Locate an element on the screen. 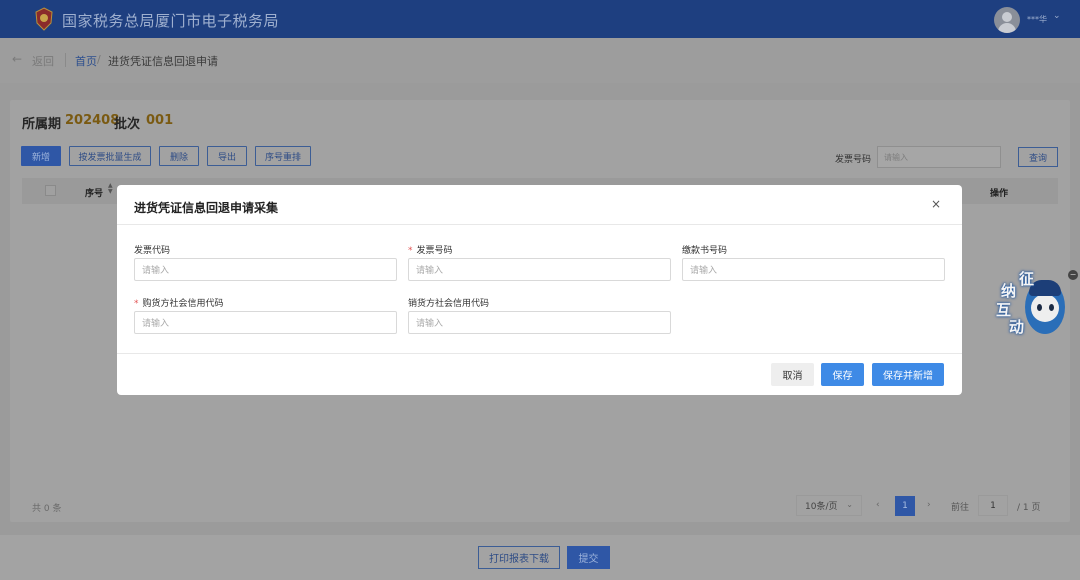 This screenshot has width=1080, height=580. invoice-number-input: 请输入 is located at coordinates (539, 269).